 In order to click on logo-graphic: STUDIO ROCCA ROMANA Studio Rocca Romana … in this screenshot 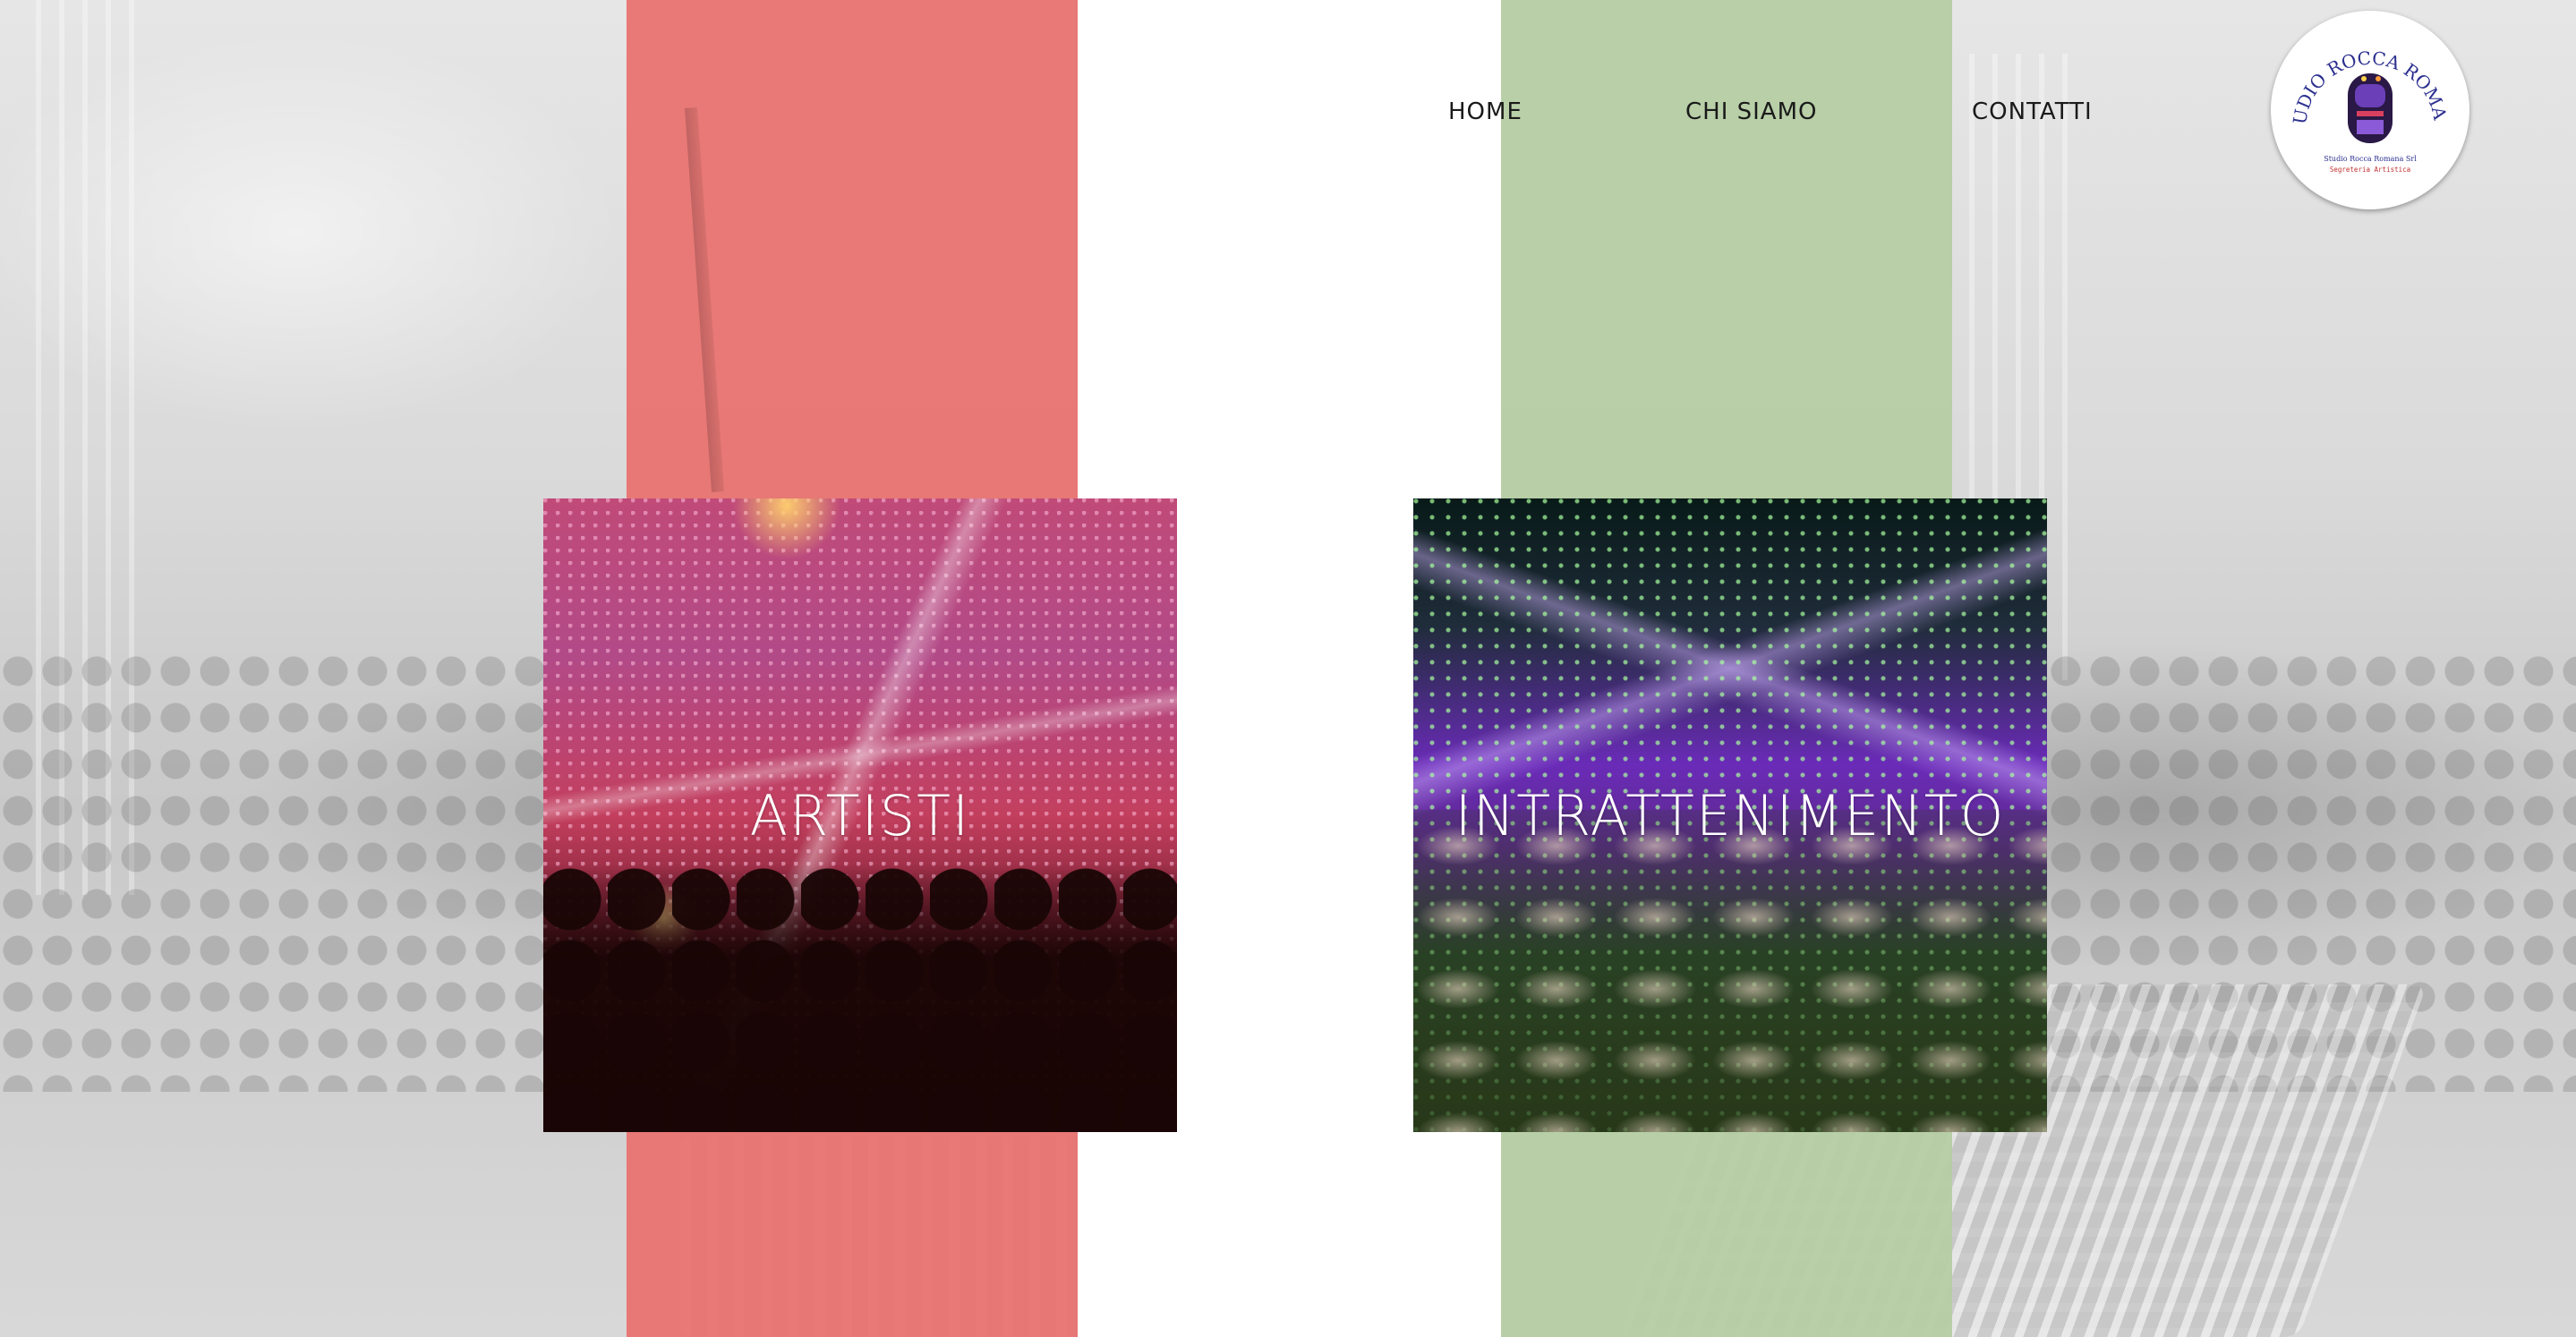, I will do `click(2361, 92)`.